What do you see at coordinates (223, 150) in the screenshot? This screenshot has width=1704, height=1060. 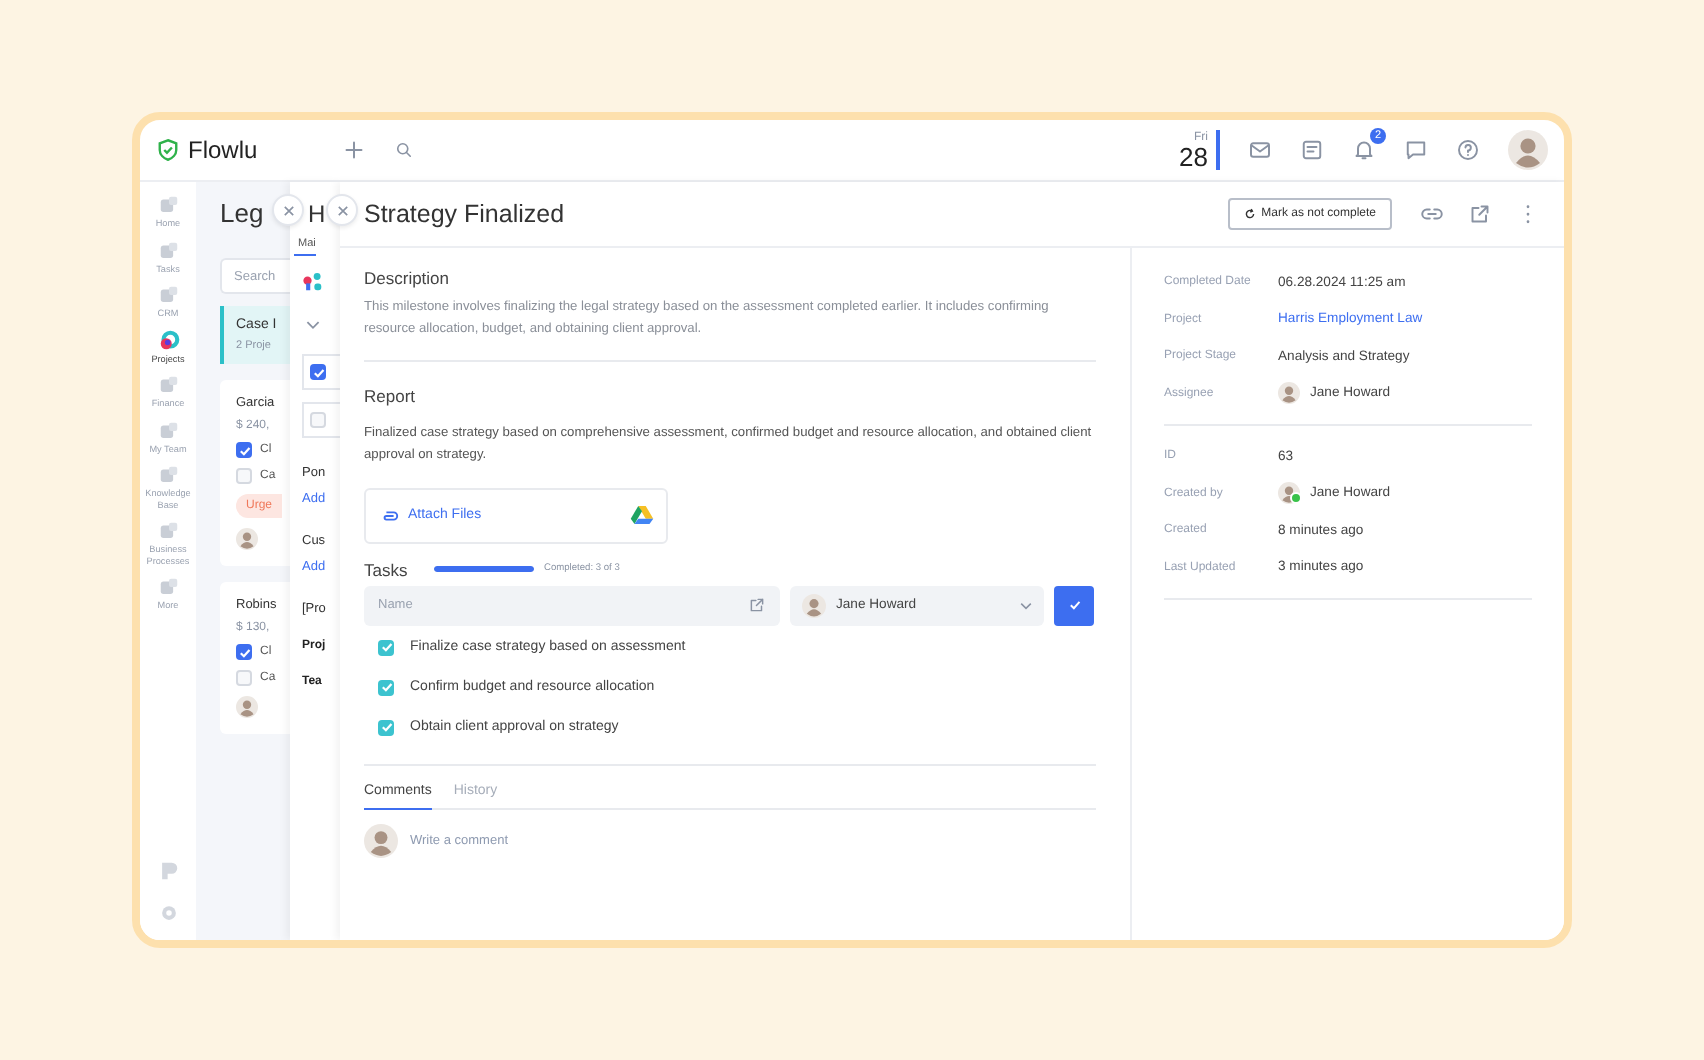 I see `logo-text: Flowlu` at bounding box center [223, 150].